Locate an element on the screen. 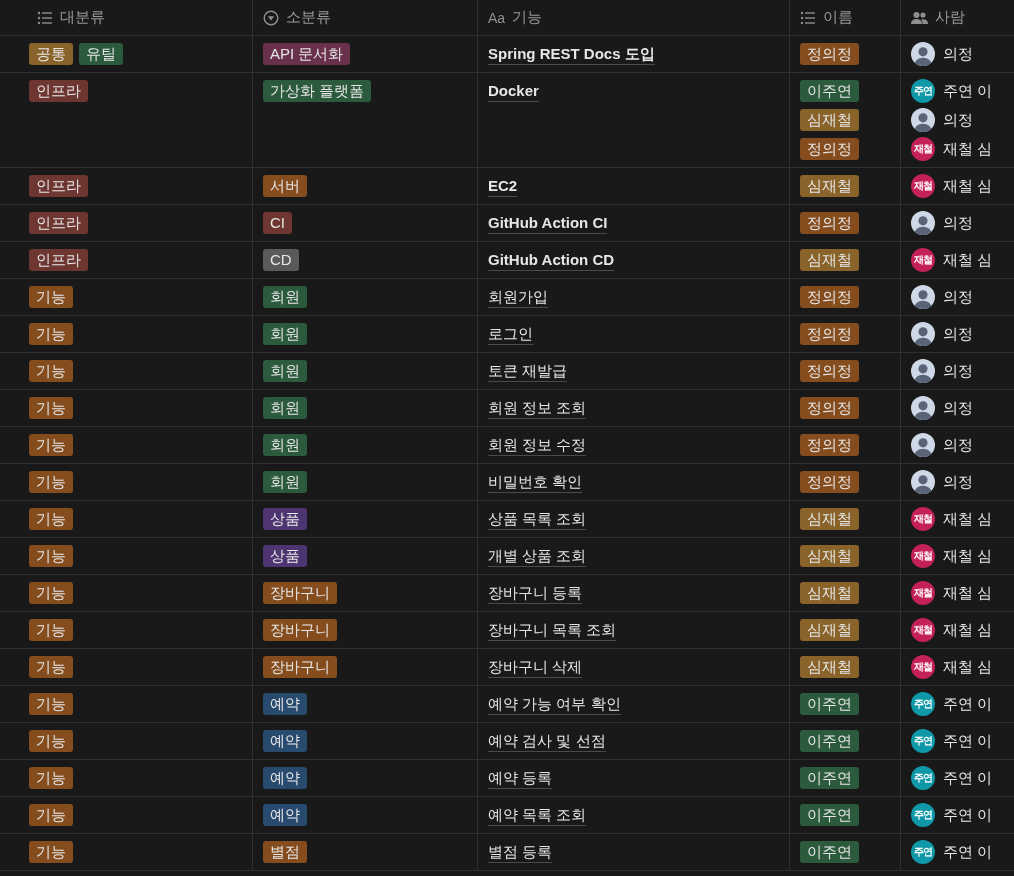 This screenshot has height=876, width=1014. page-title-link: 개별 상품 조회 is located at coordinates (537, 556).